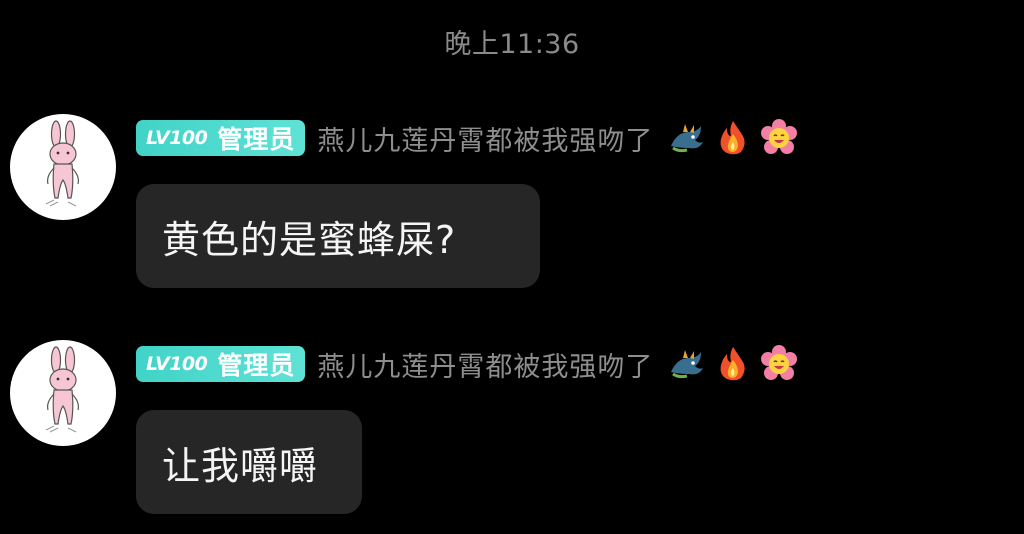 The width and height of the screenshot is (1024, 534). I want to click on message-text: 黄色的是蜜蜂屎?, so click(309, 239).